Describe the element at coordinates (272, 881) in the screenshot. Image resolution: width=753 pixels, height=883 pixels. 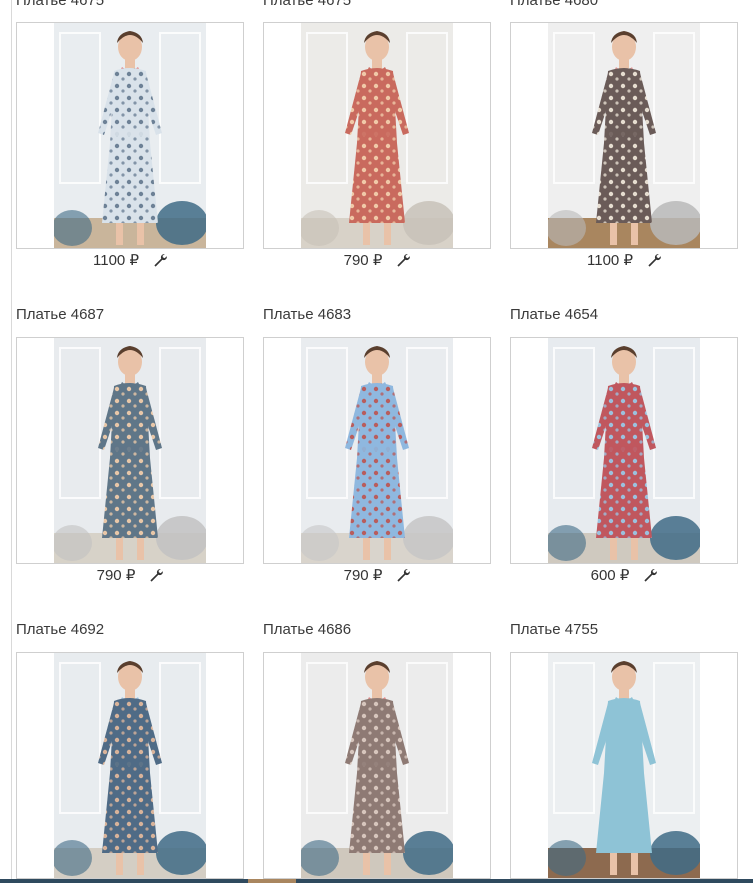
I see `bottom-bar-segment` at that location.